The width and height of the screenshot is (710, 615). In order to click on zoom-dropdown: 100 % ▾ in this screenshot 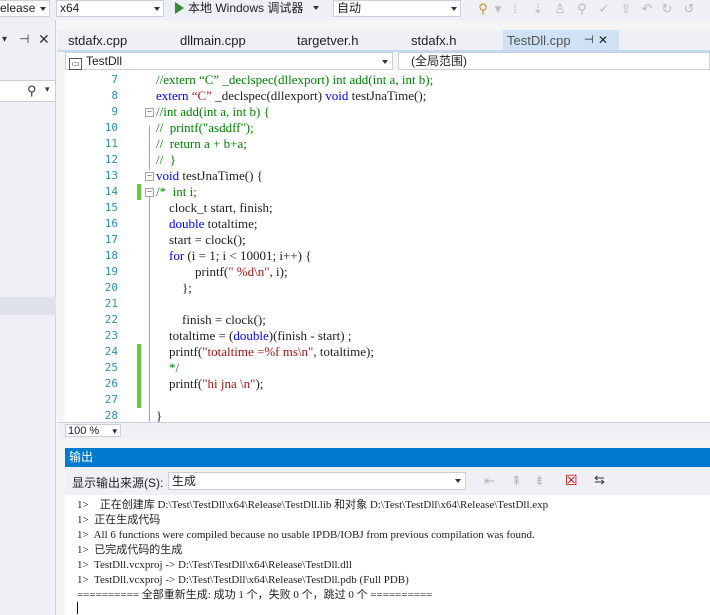, I will do `click(93, 430)`.